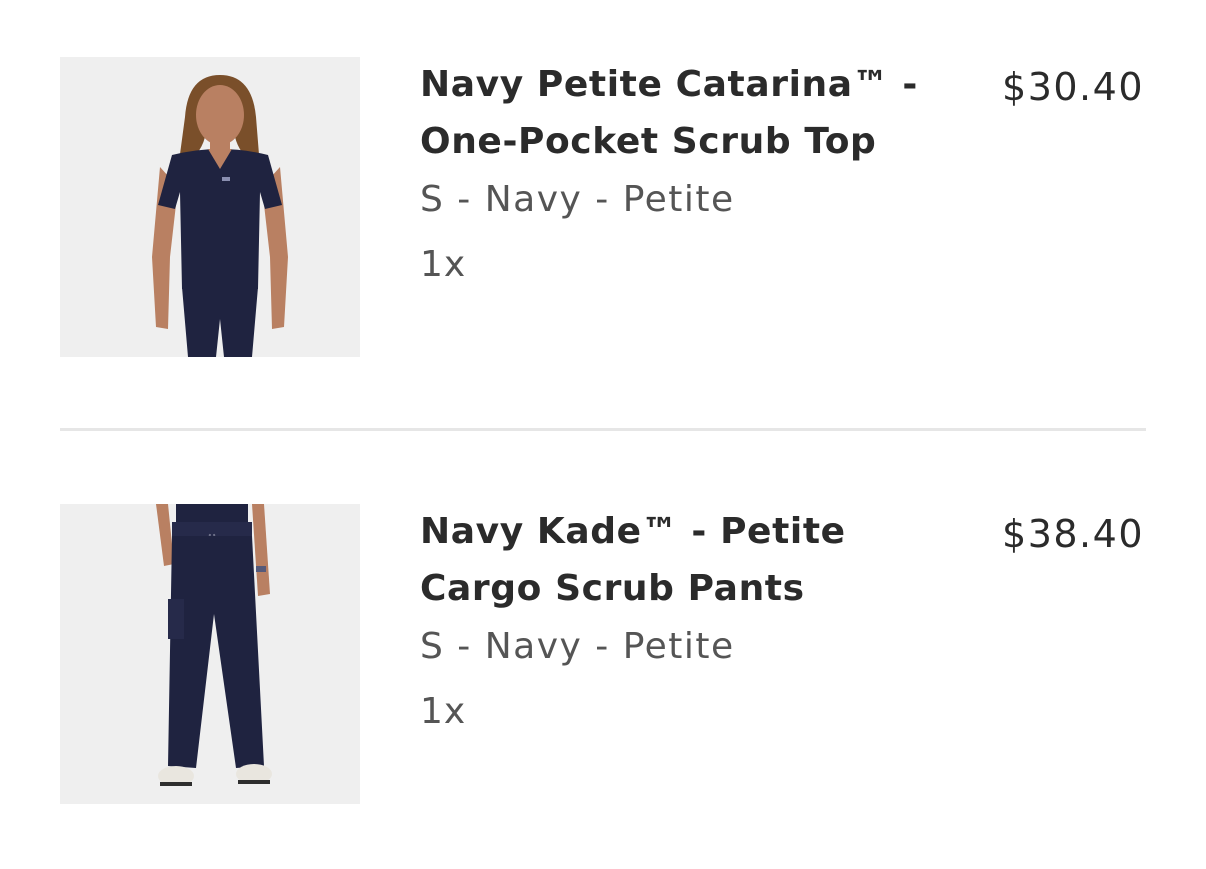 This screenshot has width=1206, height=869. What do you see at coordinates (1073, 87) in the screenshot?
I see `item-price: $30.40` at bounding box center [1073, 87].